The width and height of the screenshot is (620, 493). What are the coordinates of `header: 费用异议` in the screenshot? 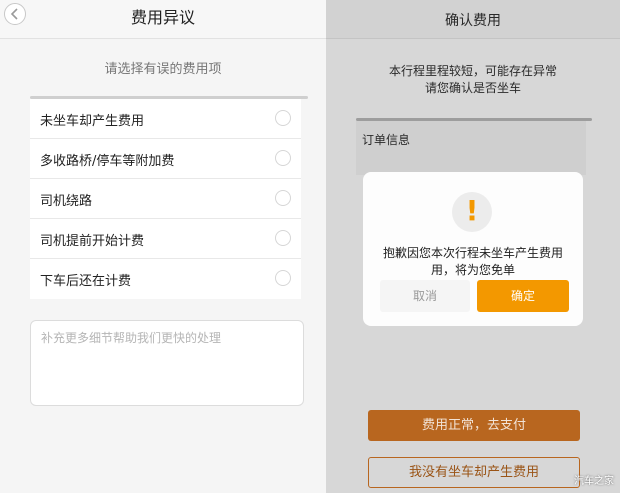 It's located at (163, 19).